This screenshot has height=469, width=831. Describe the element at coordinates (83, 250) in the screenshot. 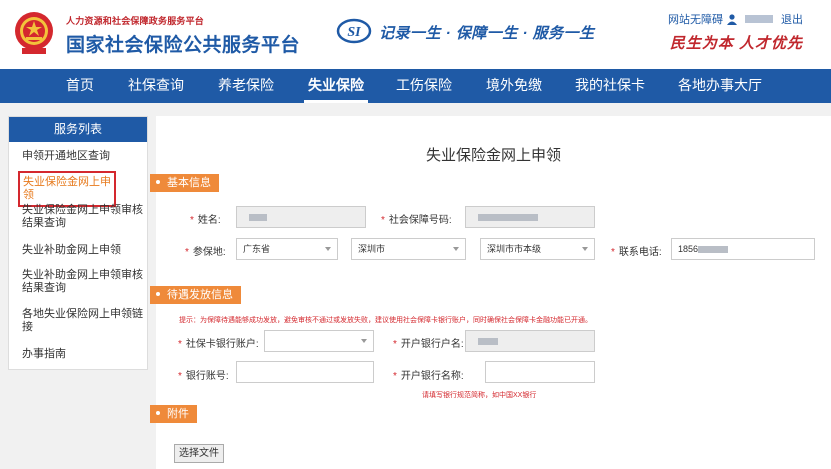

I see `sidebar-item-subsidy-apply: 失业补助金网上申领` at that location.